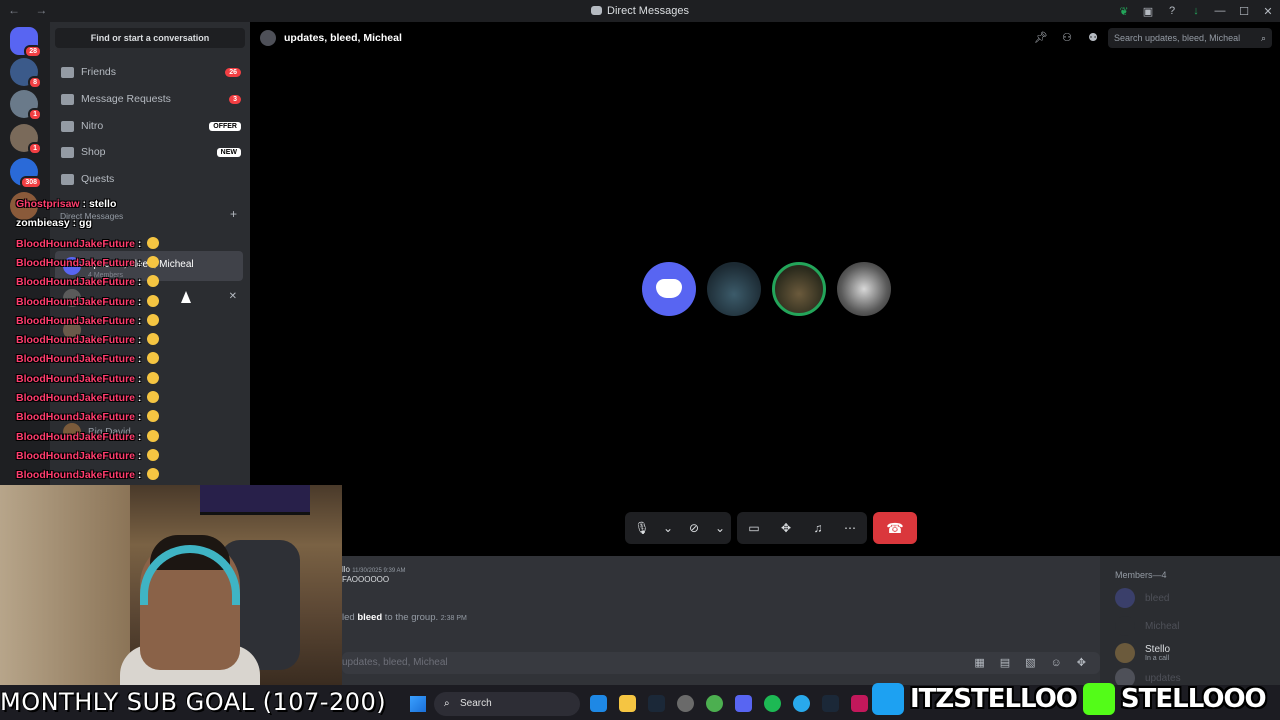 This screenshot has height=720, width=1280. Describe the element at coordinates (54, 223) in the screenshot. I see `overlay-chat-line: zombieasy : gg` at that location.